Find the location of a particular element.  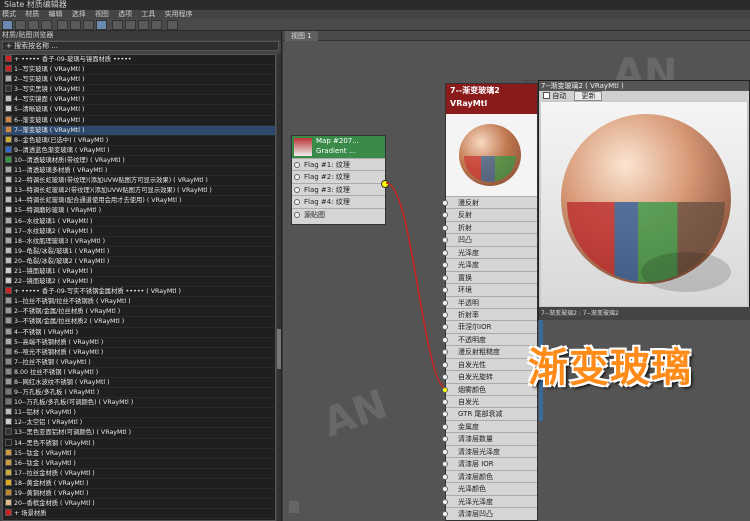

browser-scrollbar is located at coordinates (279, 287).